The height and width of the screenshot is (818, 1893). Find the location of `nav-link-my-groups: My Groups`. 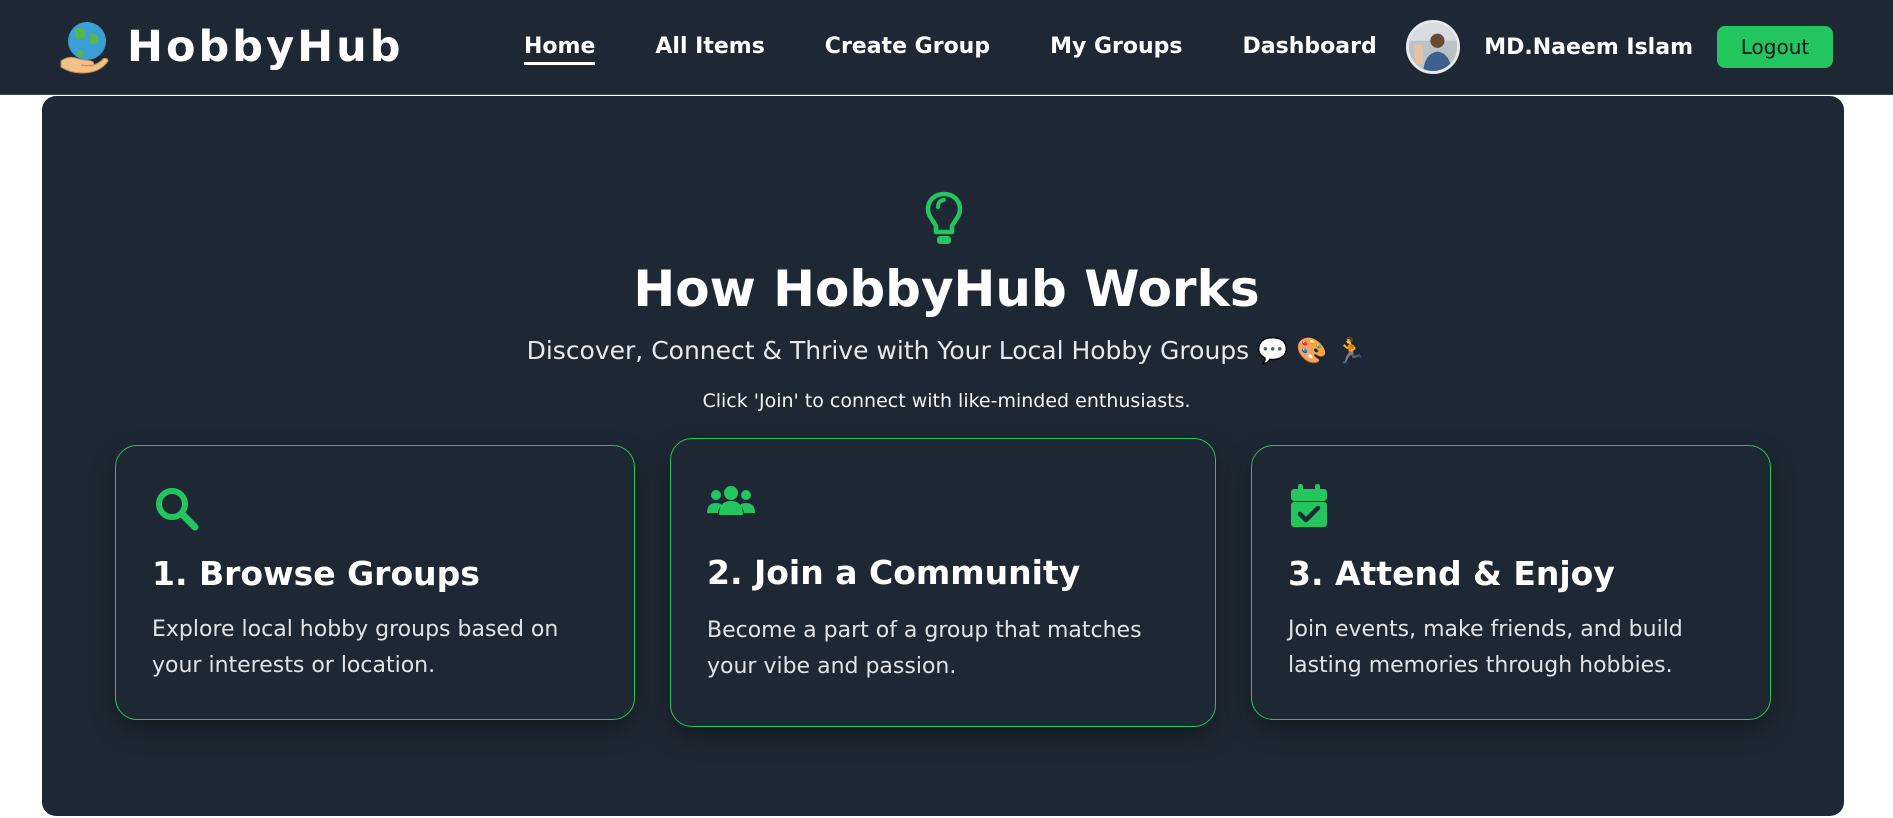

nav-link-my-groups: My Groups is located at coordinates (1116, 49).